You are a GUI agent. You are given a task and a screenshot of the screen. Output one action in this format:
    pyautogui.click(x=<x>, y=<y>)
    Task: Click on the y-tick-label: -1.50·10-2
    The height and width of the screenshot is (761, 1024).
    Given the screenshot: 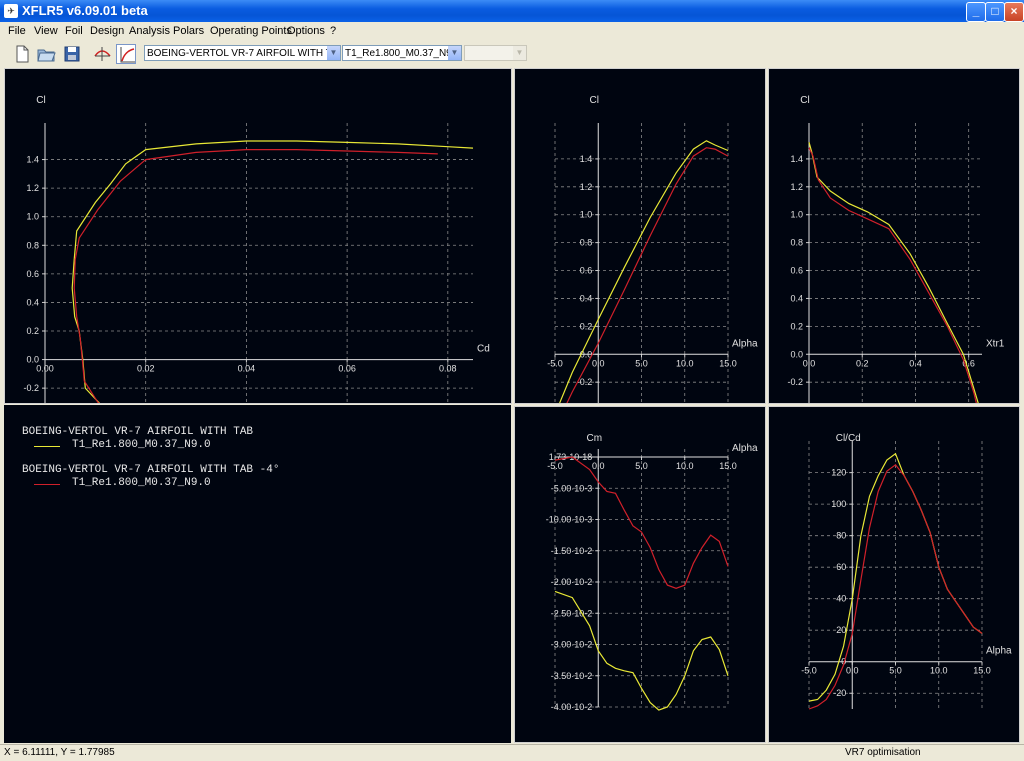 What is the action you would take?
    pyautogui.click(x=572, y=551)
    